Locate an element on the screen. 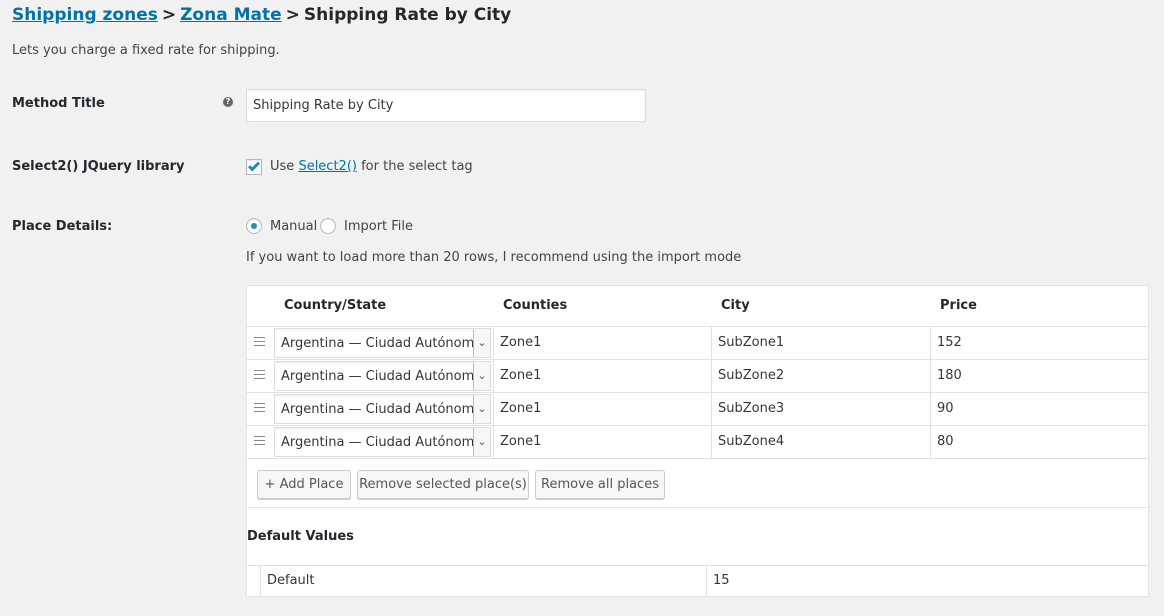  checkmark-icon is located at coordinates (254, 165).